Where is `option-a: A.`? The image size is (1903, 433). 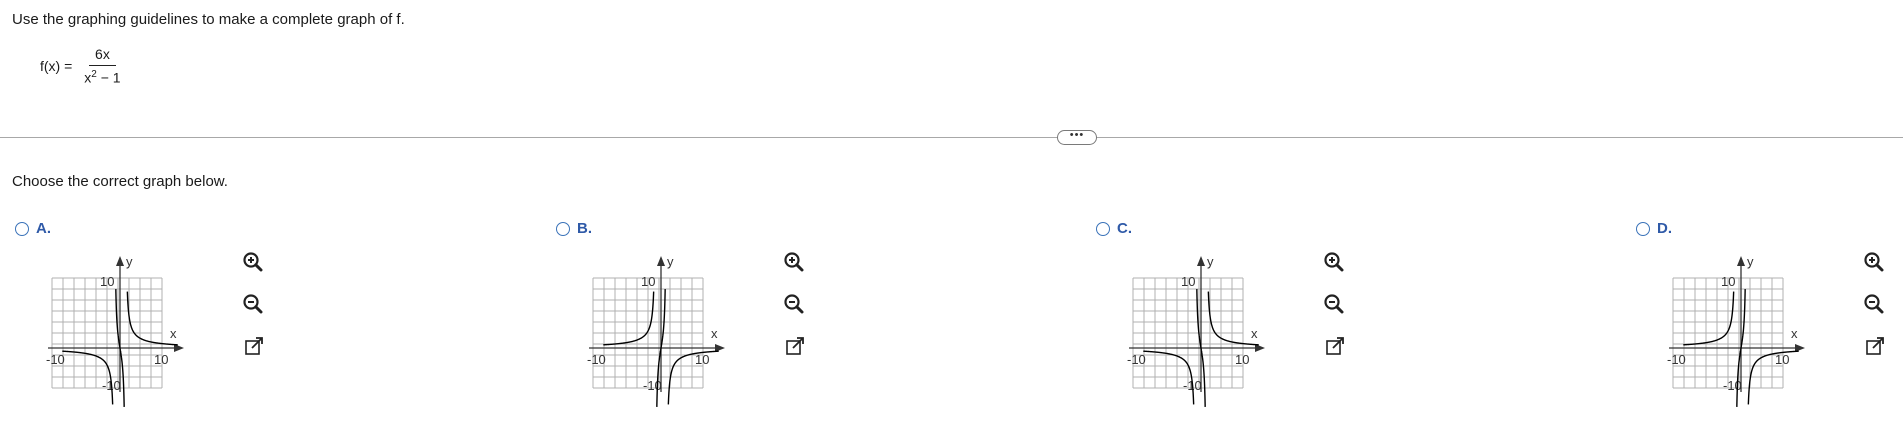 option-a: A. is located at coordinates (33, 228).